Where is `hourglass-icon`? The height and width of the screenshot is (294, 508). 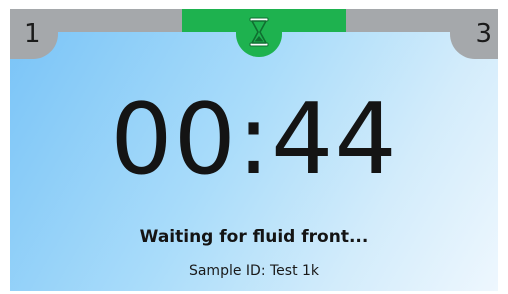 hourglass-icon is located at coordinates (259, 32).